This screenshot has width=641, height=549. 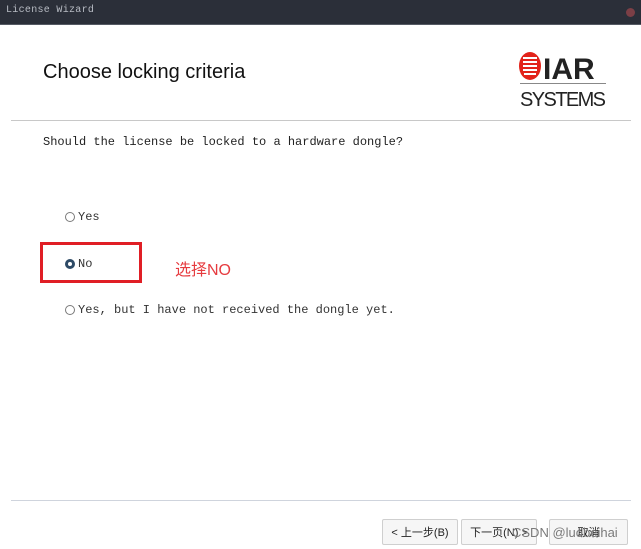 What do you see at coordinates (89, 217) in the screenshot?
I see `option-label: Yes` at bounding box center [89, 217].